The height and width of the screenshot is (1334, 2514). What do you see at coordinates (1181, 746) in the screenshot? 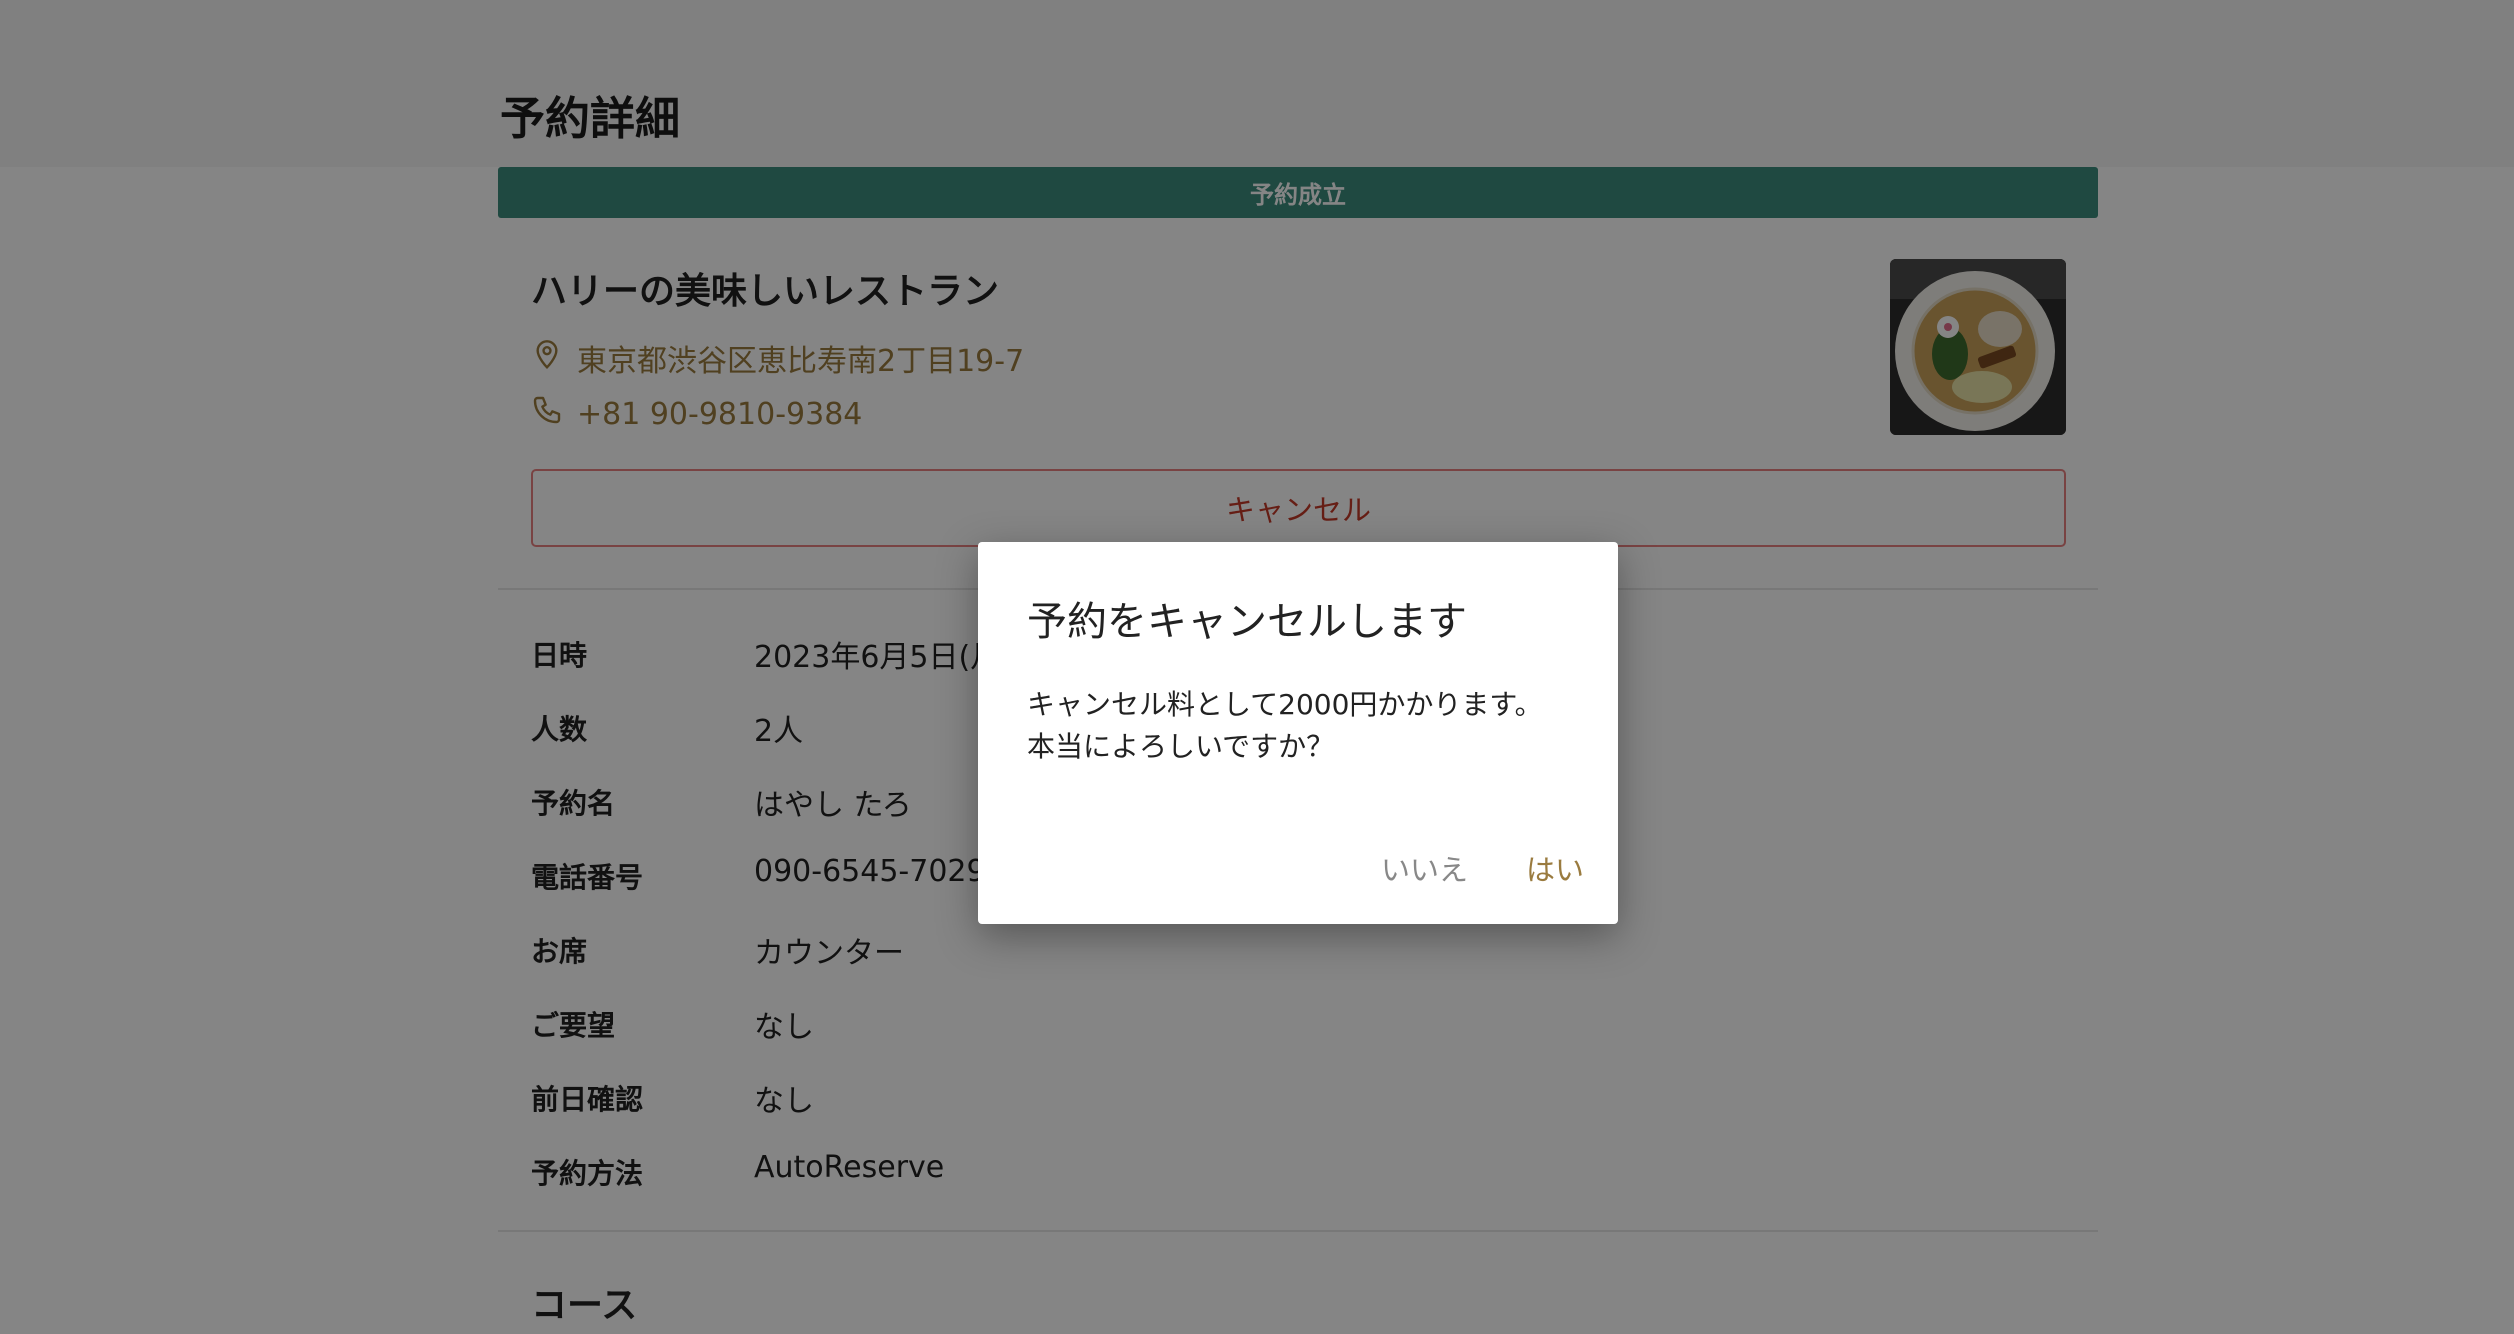
I see `dialog-message-line: 本当によろしいですか？` at bounding box center [1181, 746].